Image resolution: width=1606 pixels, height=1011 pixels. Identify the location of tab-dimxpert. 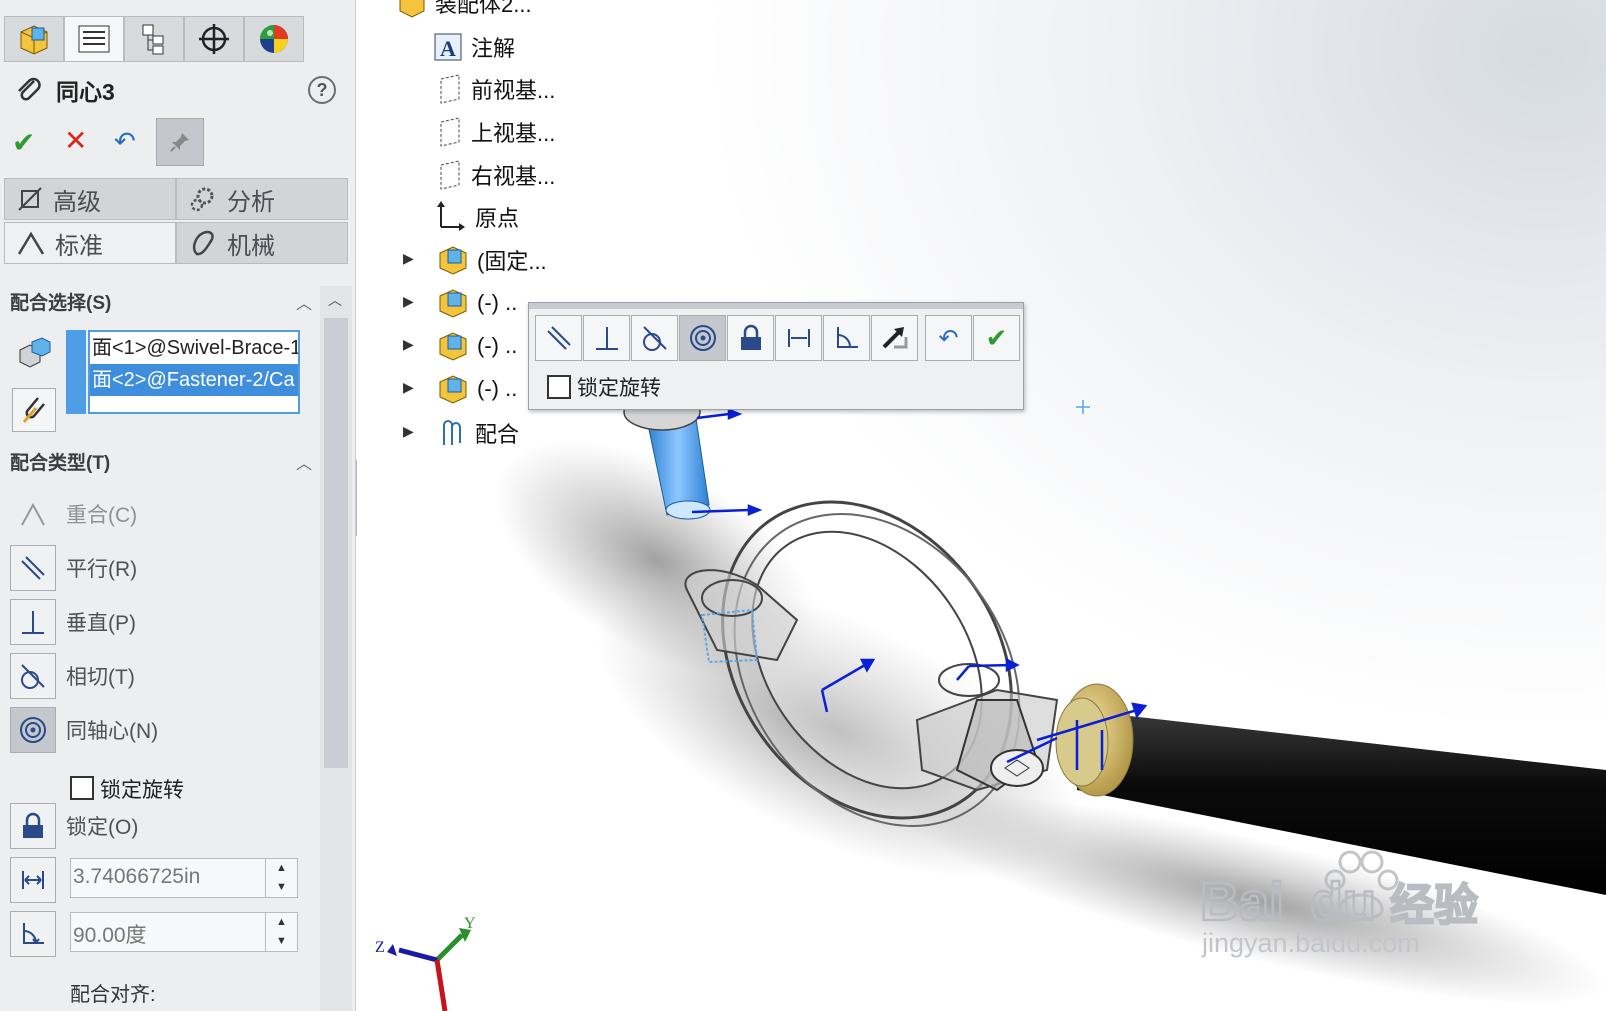
(214, 39).